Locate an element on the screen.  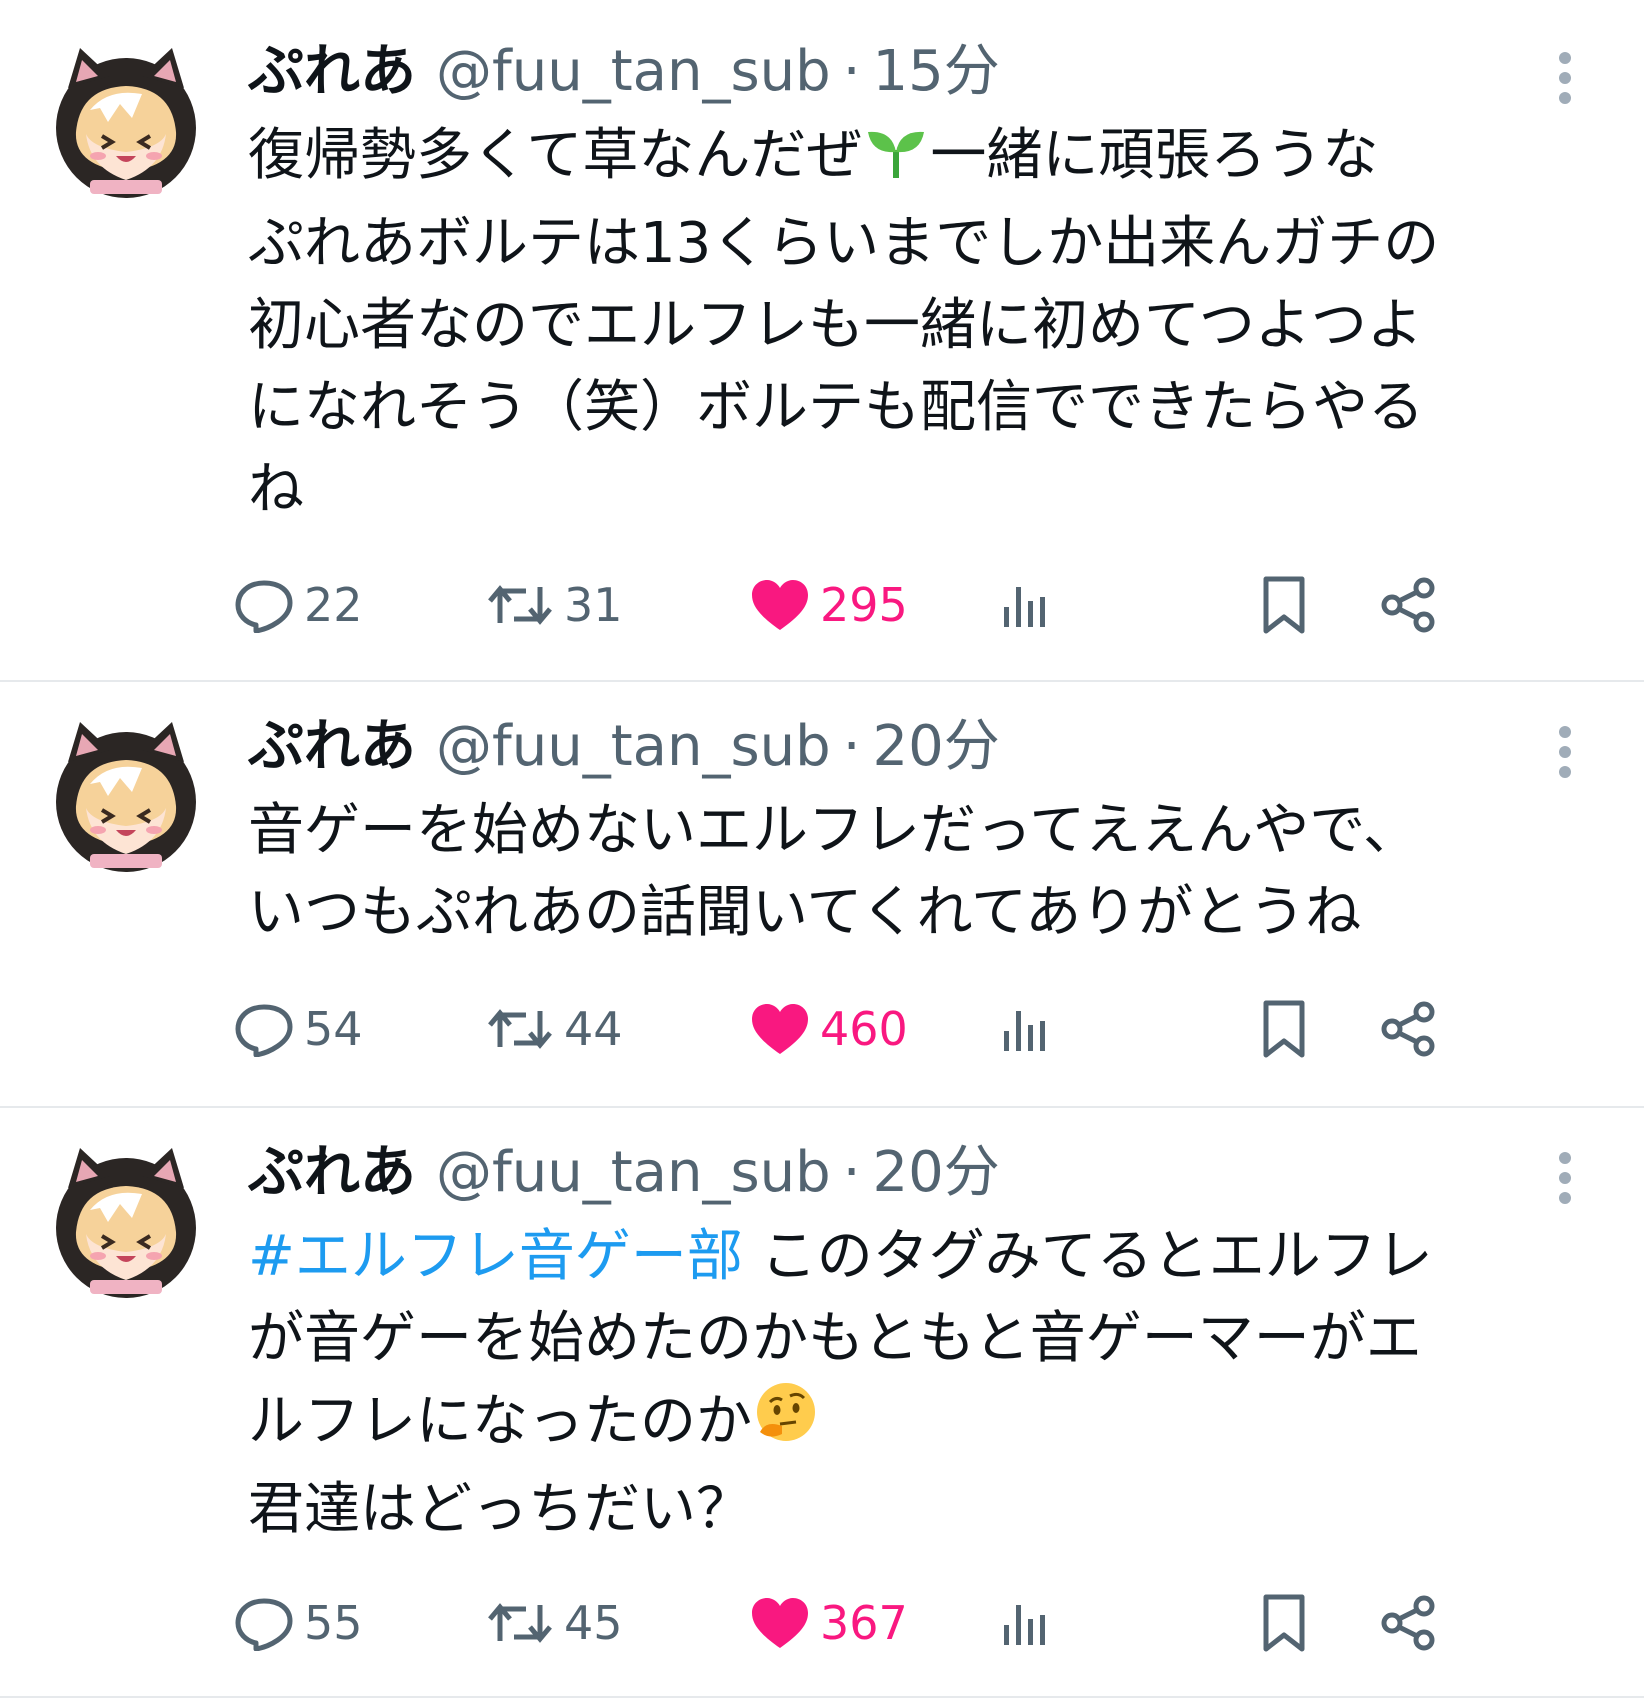
reply-count: 55 is located at coordinates (333, 1623).